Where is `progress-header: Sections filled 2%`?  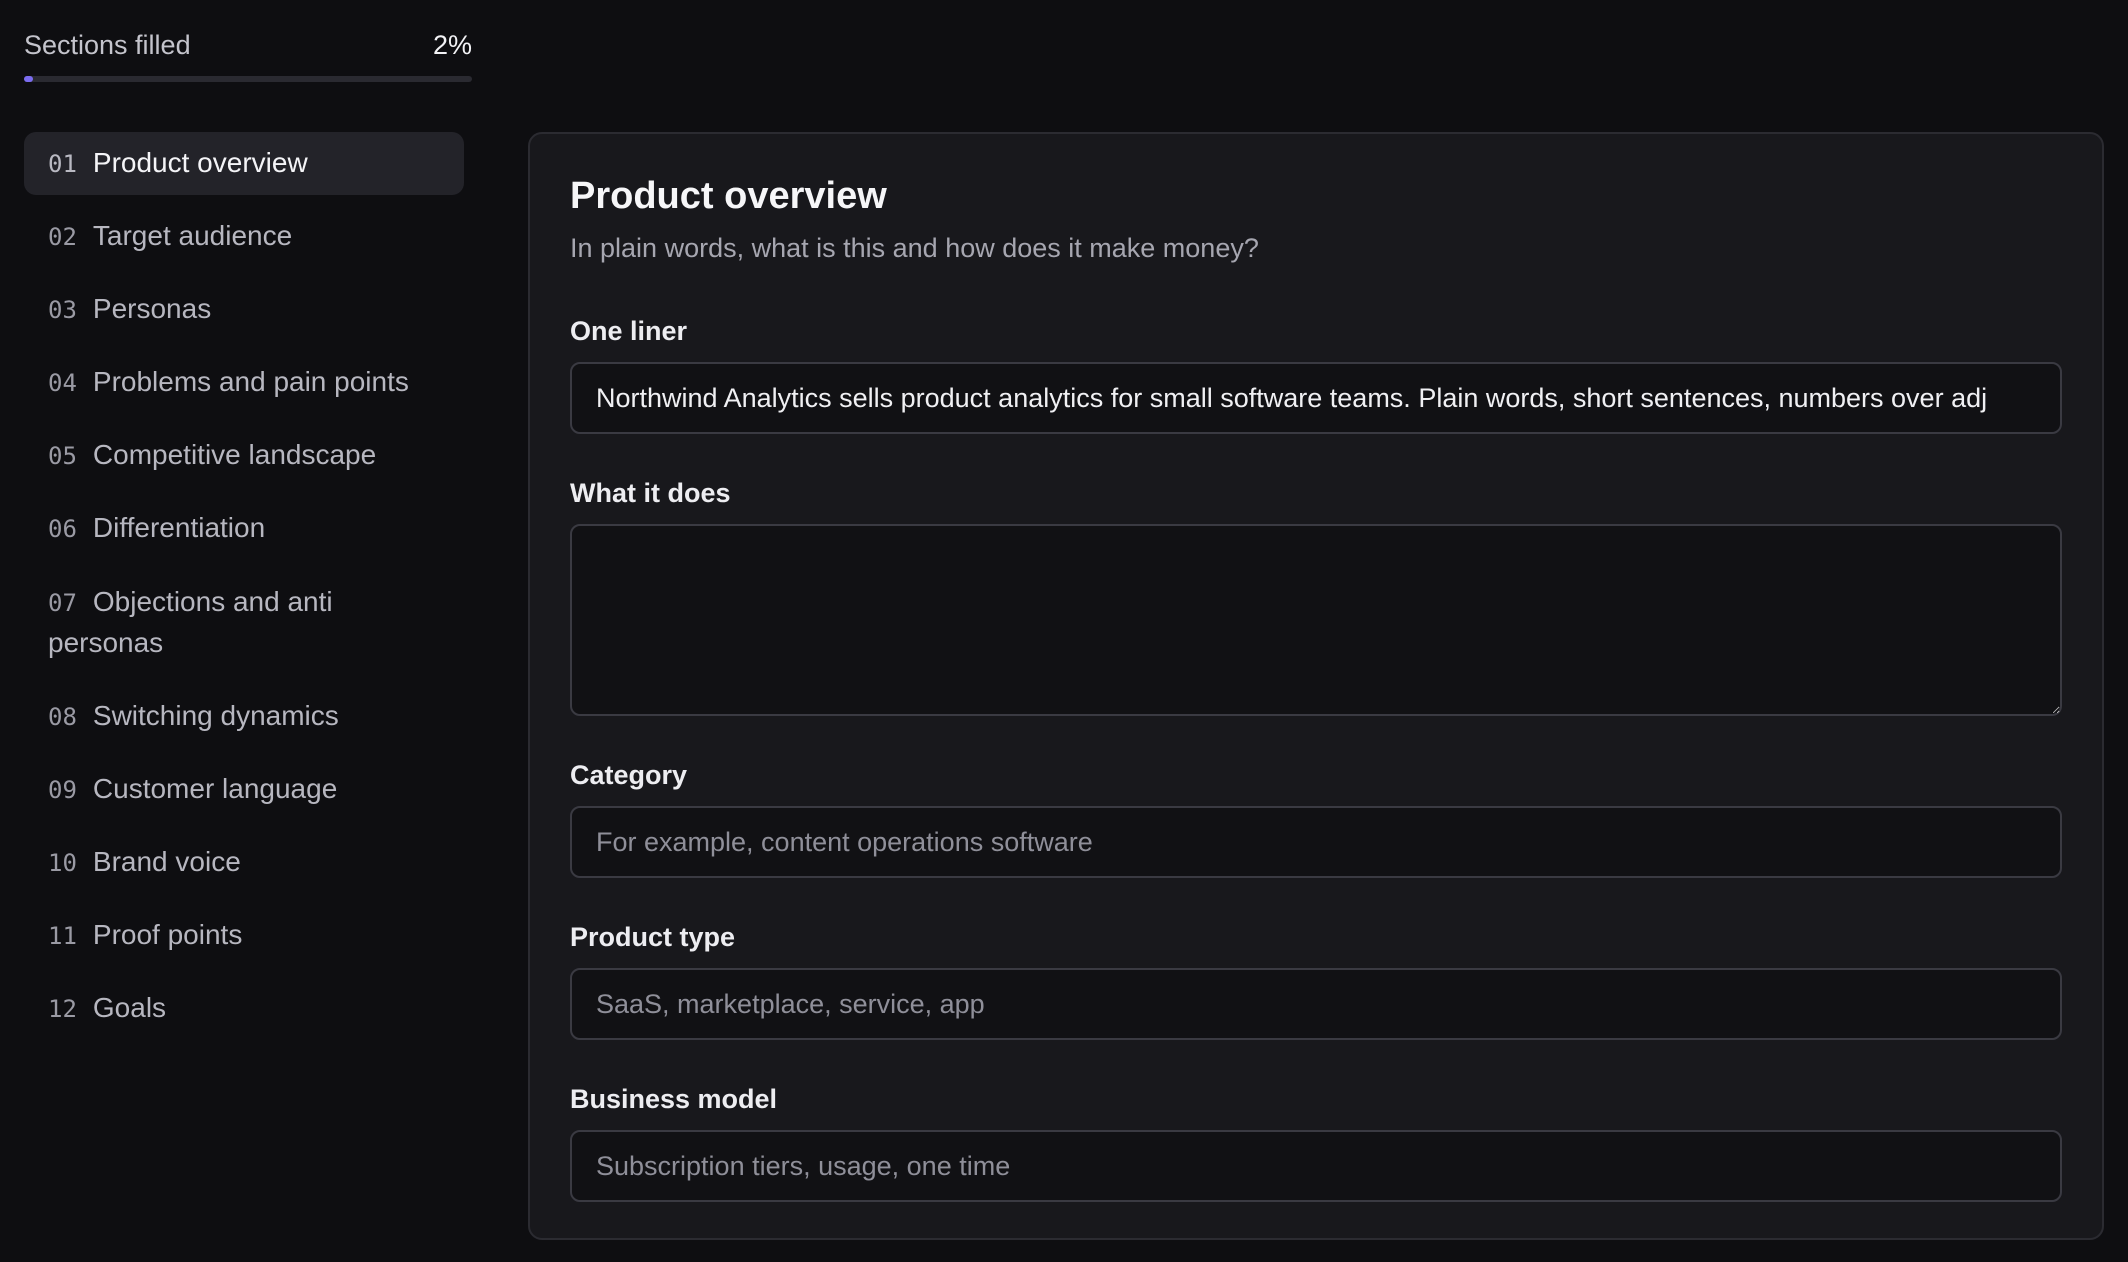 progress-header: Sections filled 2% is located at coordinates (248, 45).